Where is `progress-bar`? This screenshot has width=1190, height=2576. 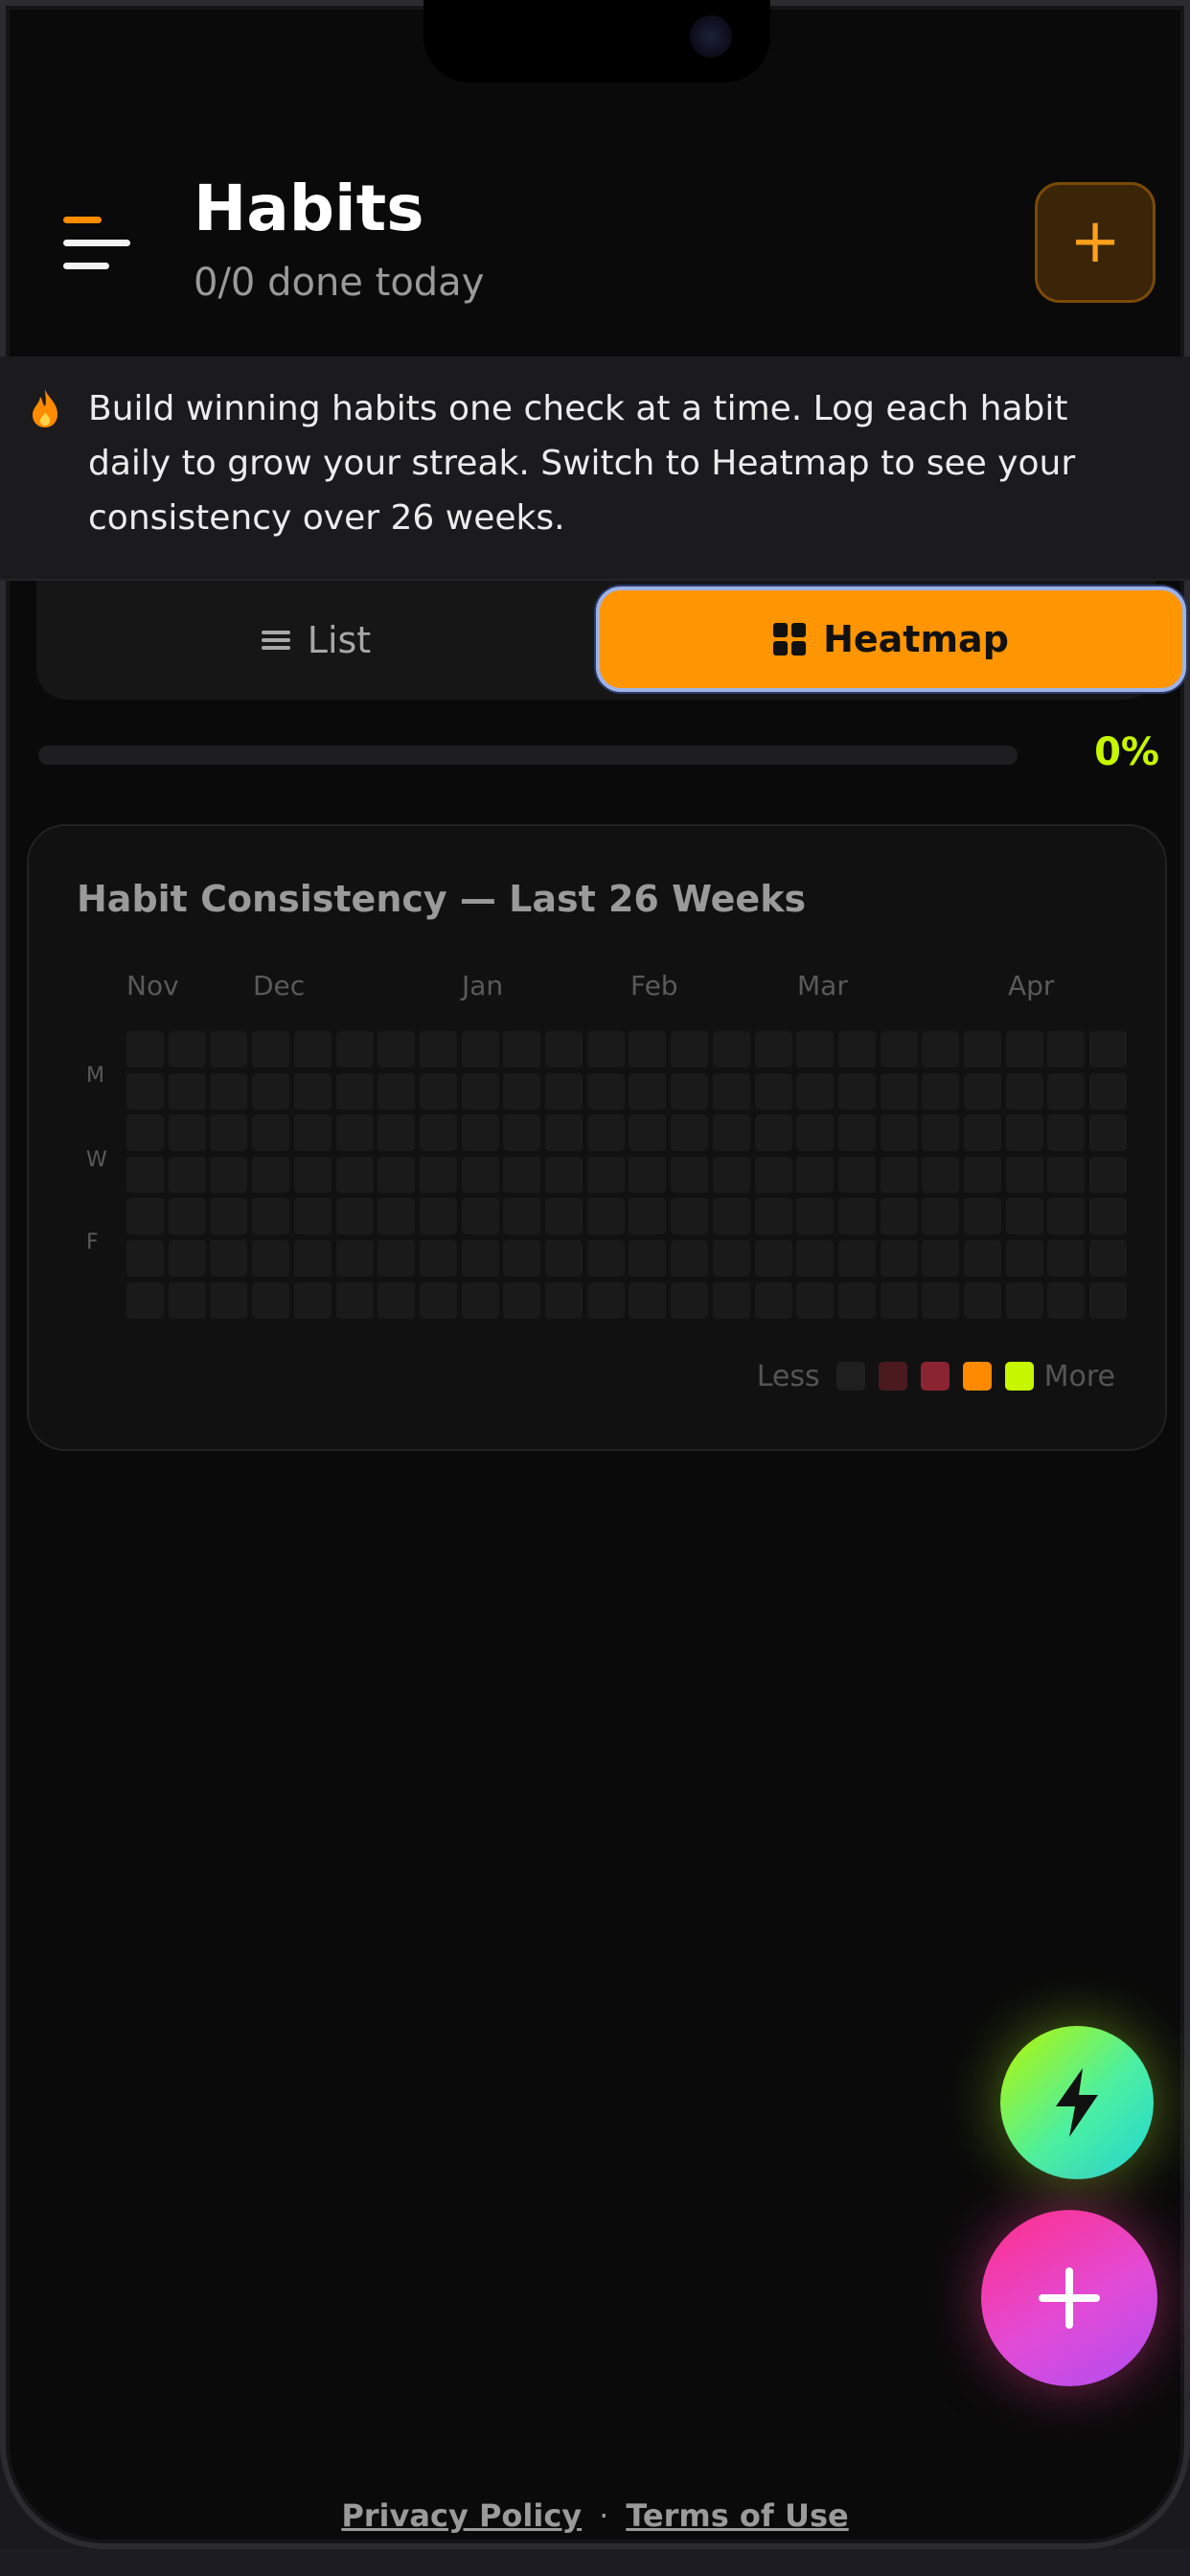 progress-bar is located at coordinates (528, 755).